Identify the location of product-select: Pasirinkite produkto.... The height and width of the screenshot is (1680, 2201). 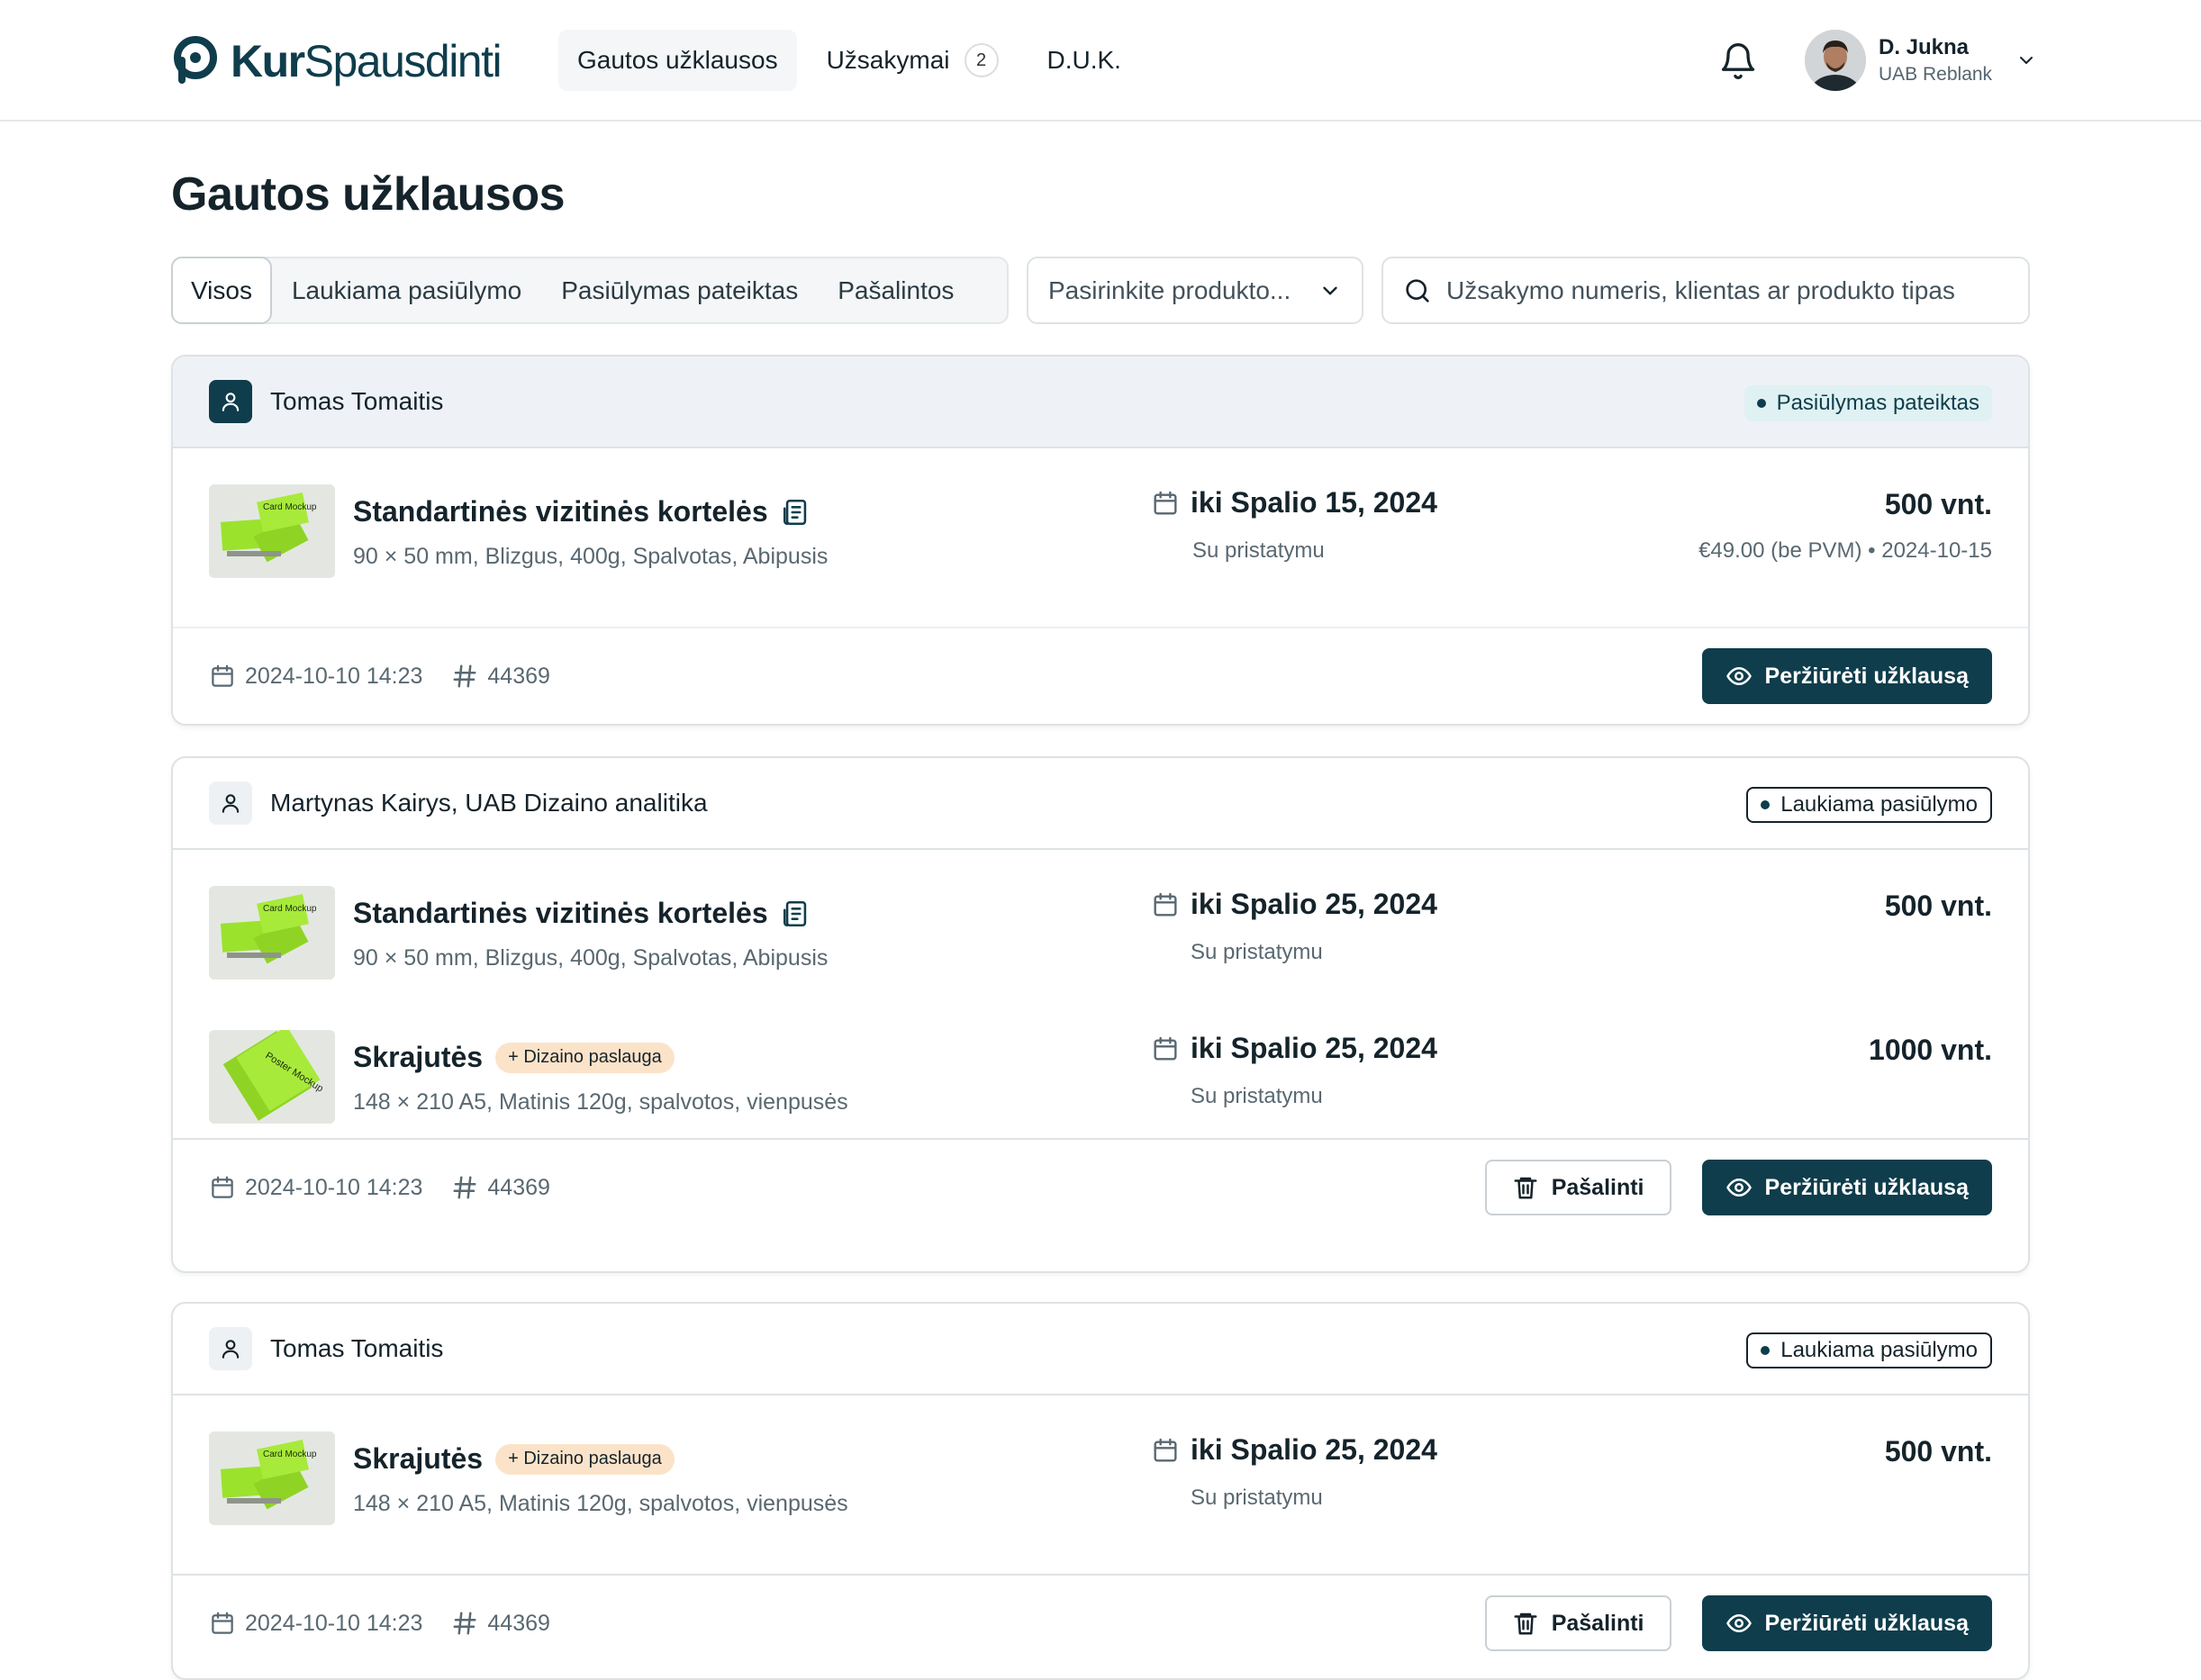
(1195, 290).